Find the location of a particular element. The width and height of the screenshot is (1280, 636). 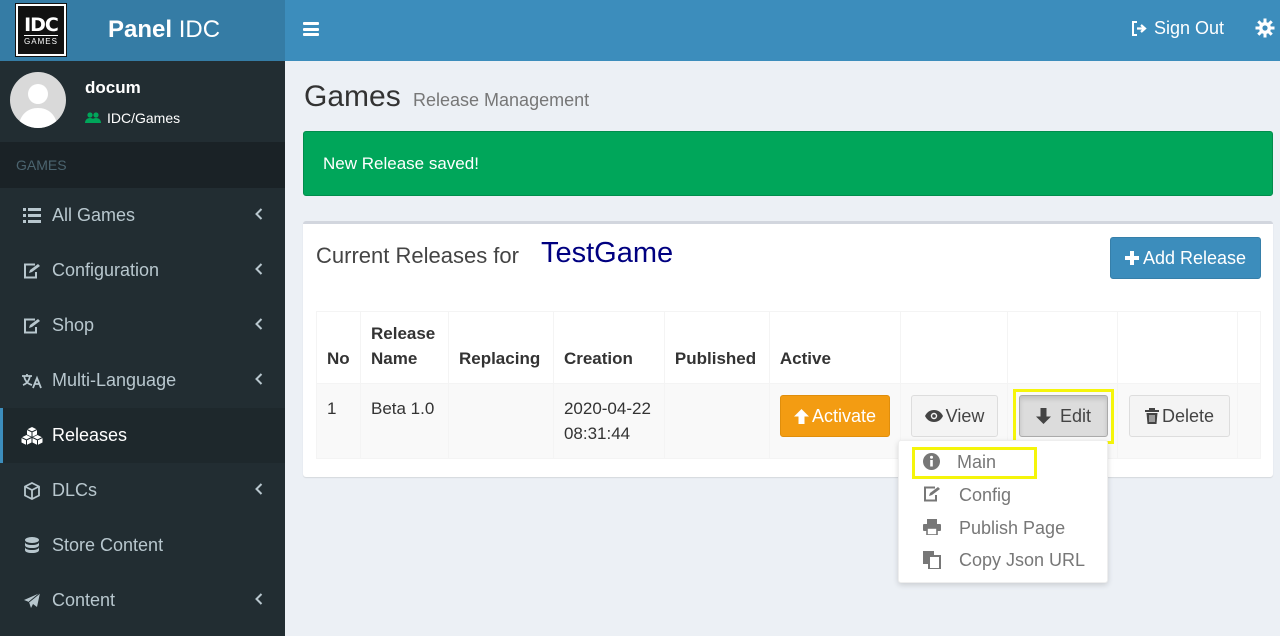

database-icon is located at coordinates (32, 546).